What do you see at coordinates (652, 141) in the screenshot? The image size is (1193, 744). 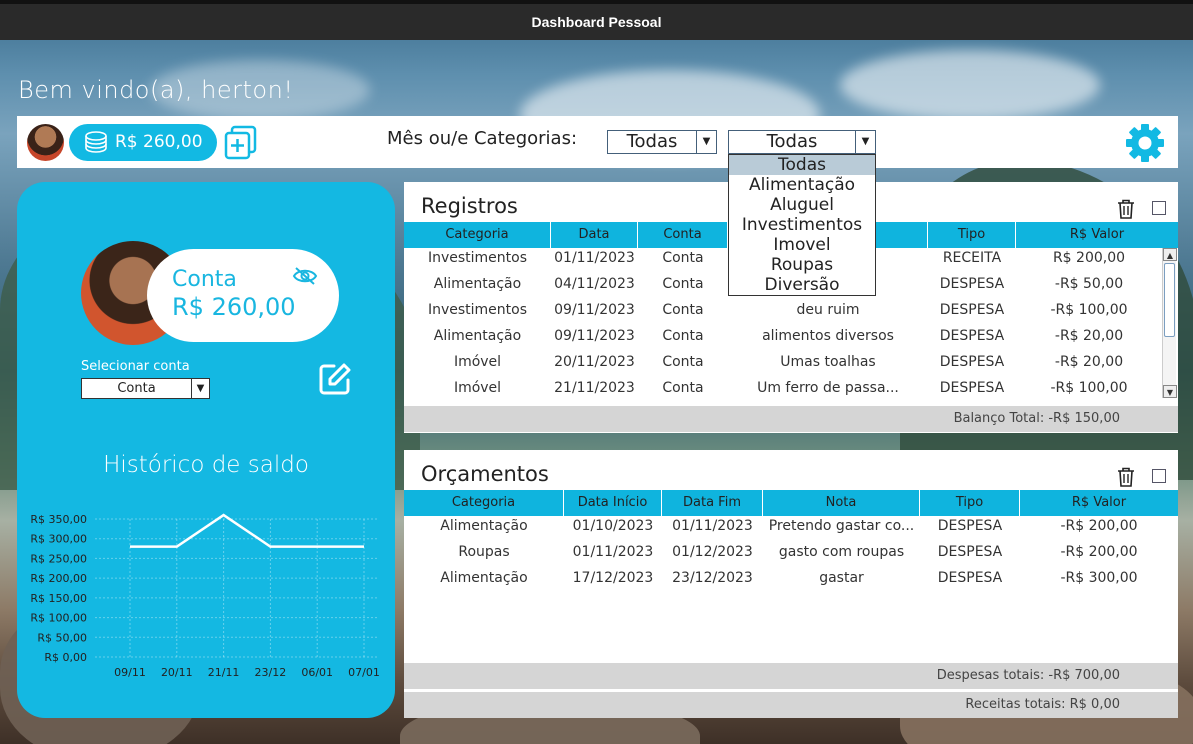 I see `month-select-value: Todas` at bounding box center [652, 141].